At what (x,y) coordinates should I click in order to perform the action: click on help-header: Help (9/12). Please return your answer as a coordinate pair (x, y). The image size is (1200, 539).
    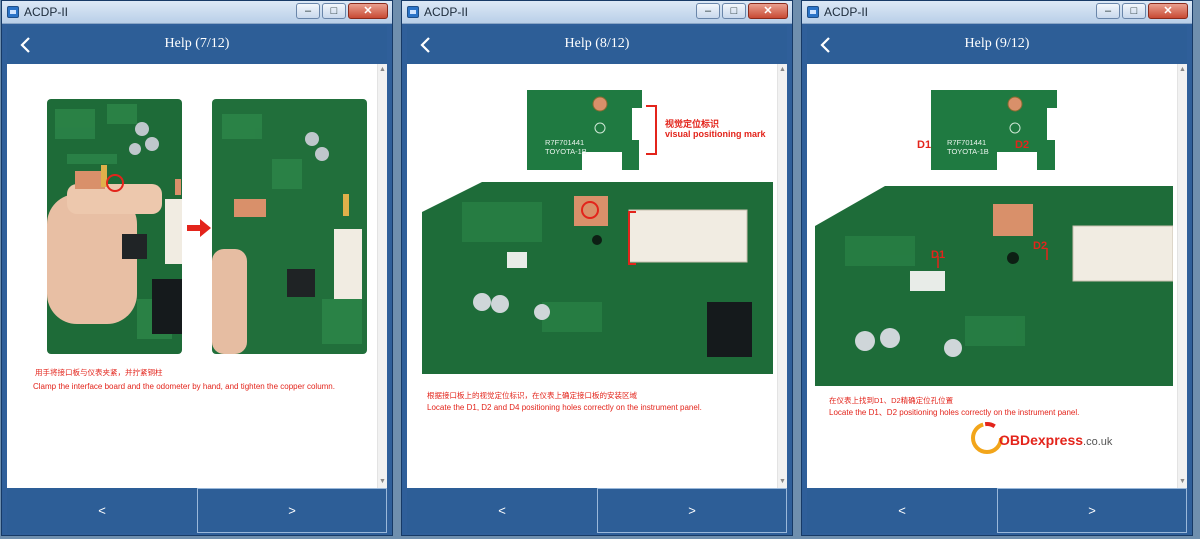
    Looking at the image, I should click on (997, 45).